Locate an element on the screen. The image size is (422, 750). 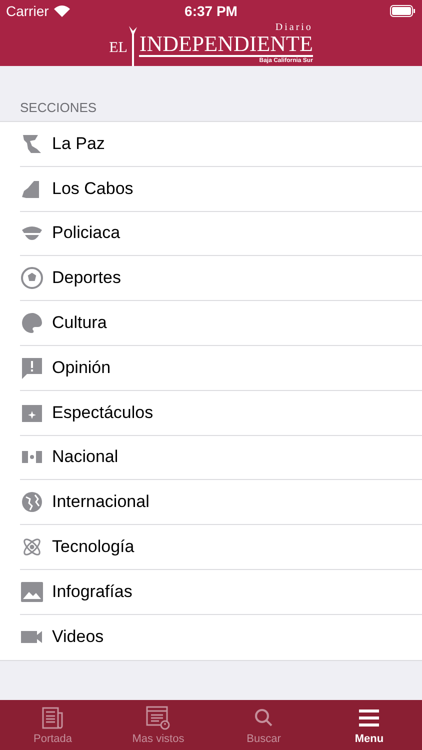
section-item: Tecnología is located at coordinates (221, 547).